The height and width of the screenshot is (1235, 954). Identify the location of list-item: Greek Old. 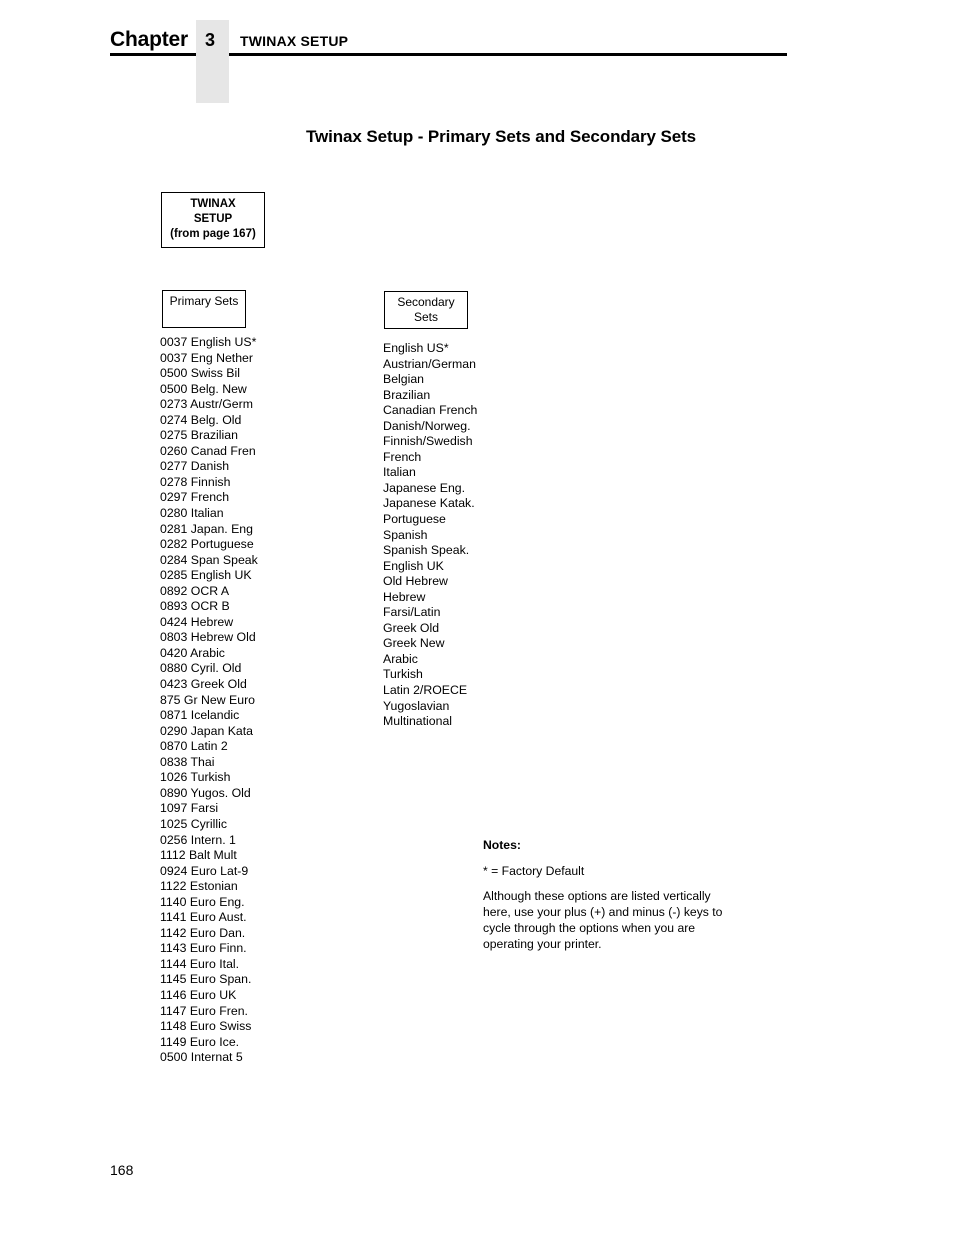
(411, 627).